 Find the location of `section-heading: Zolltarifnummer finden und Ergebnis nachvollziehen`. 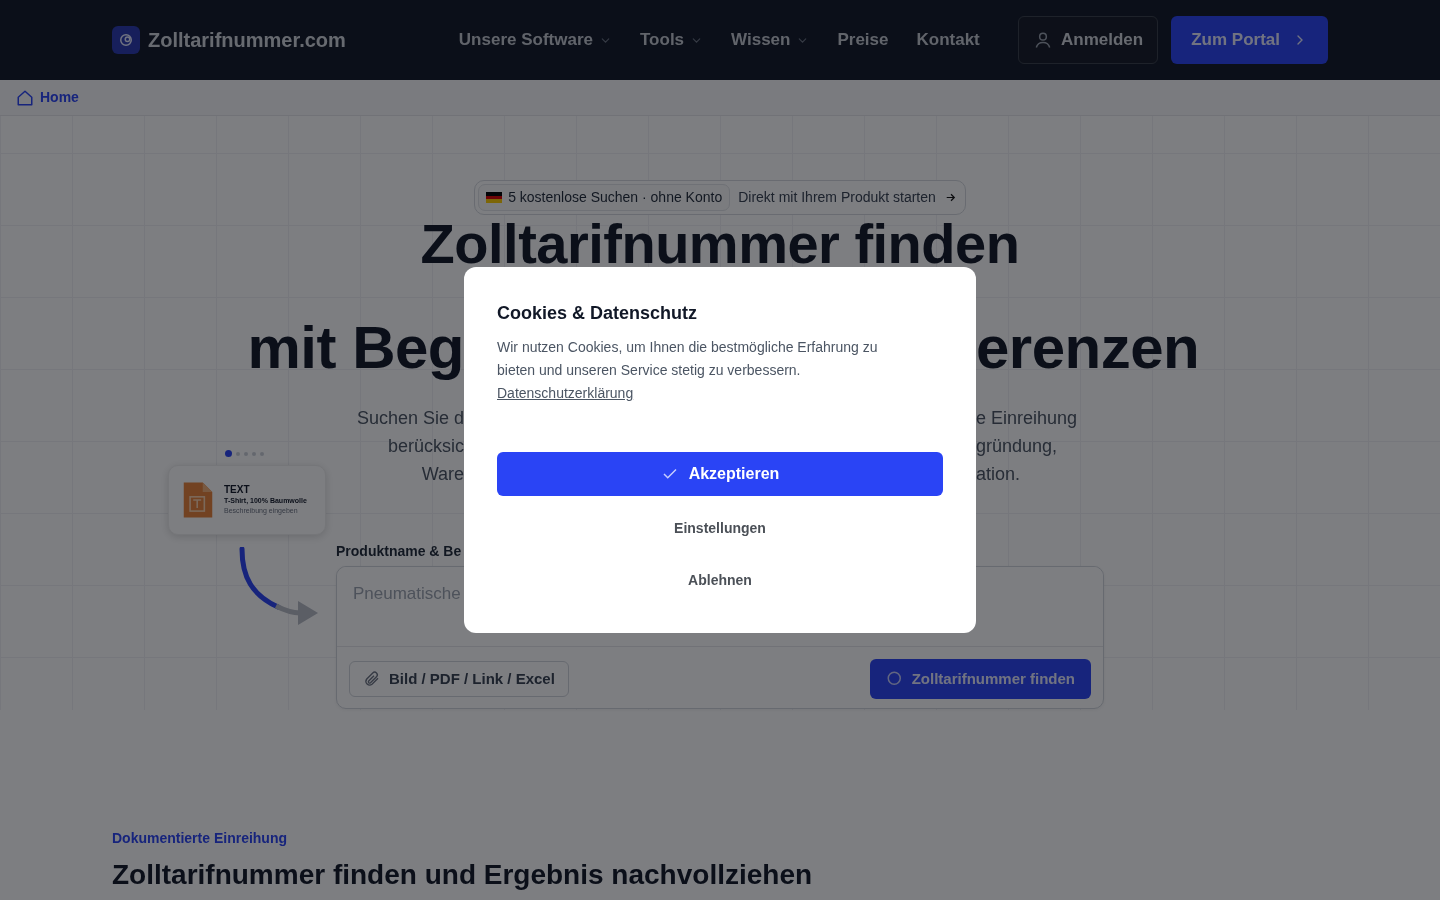

section-heading: Zolltarifnummer finden und Ergebnis nachvollziehen is located at coordinates (463, 875).